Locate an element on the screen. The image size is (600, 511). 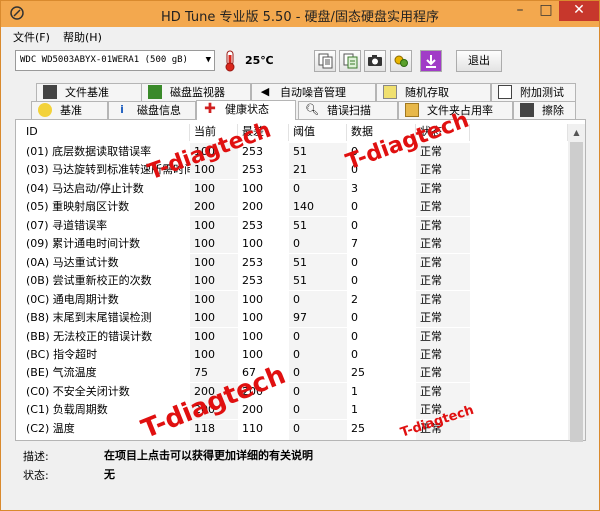
table-row: (01) 底层数据读取错误率 100 253 51 0 正常 is located at coordinates (295, 152).